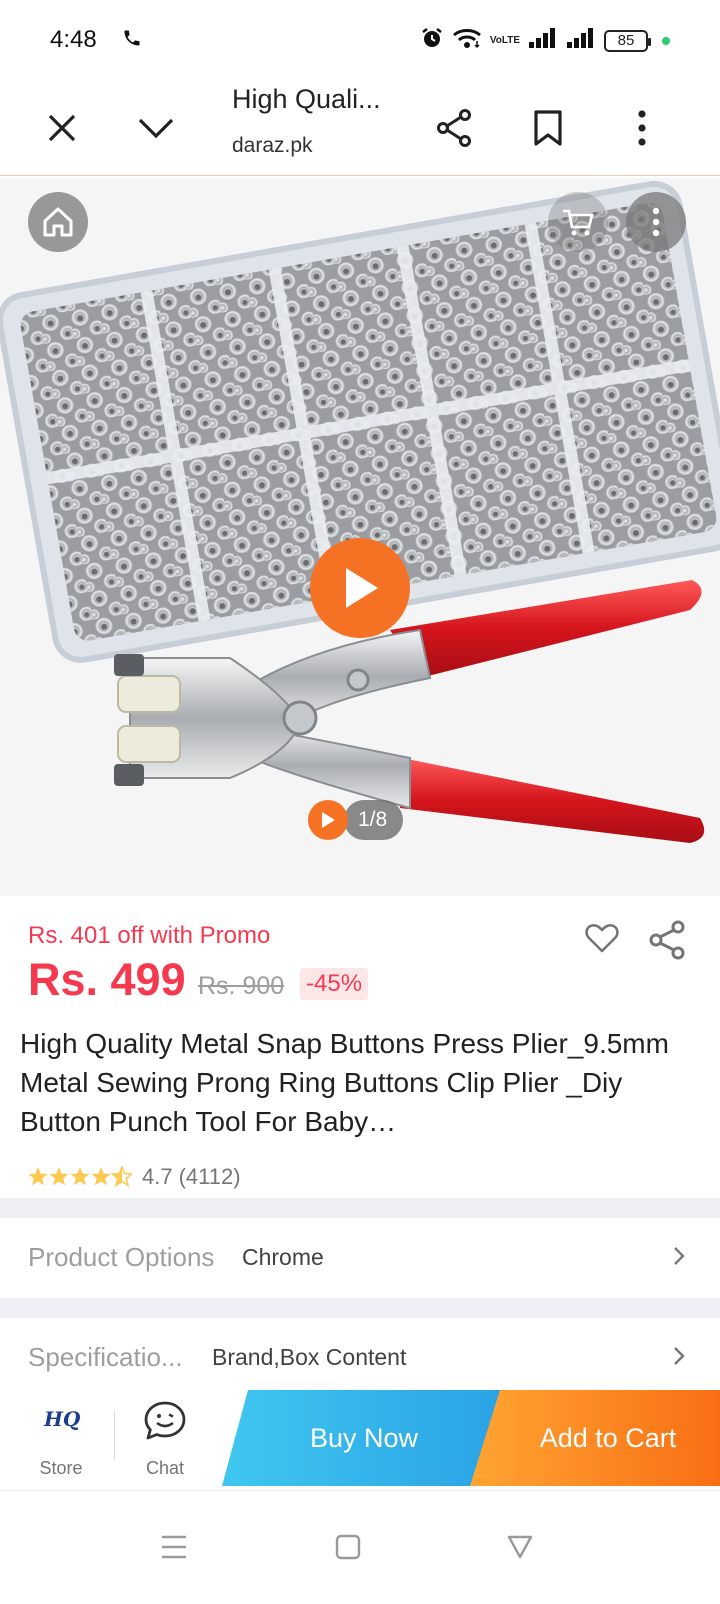 Image resolution: width=720 pixels, height=1604 pixels. I want to click on image-counter: 1/8, so click(374, 820).